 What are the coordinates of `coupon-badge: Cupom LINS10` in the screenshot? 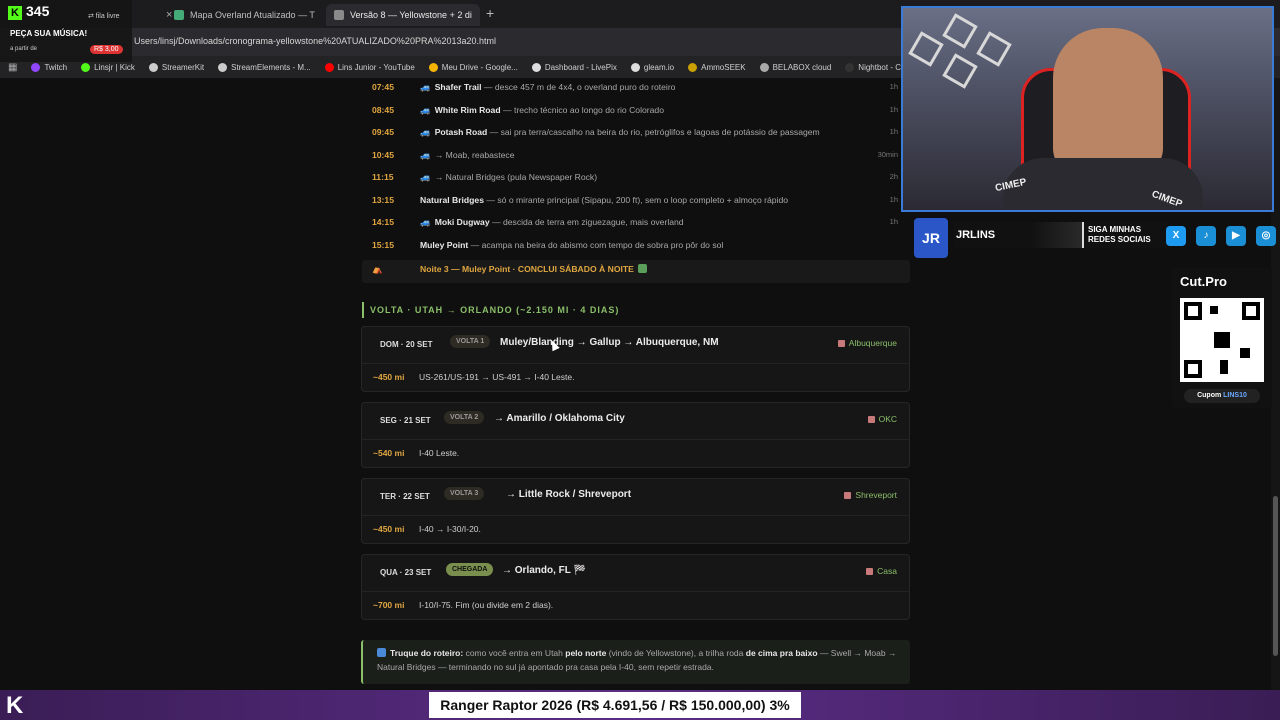 It's located at (1222, 396).